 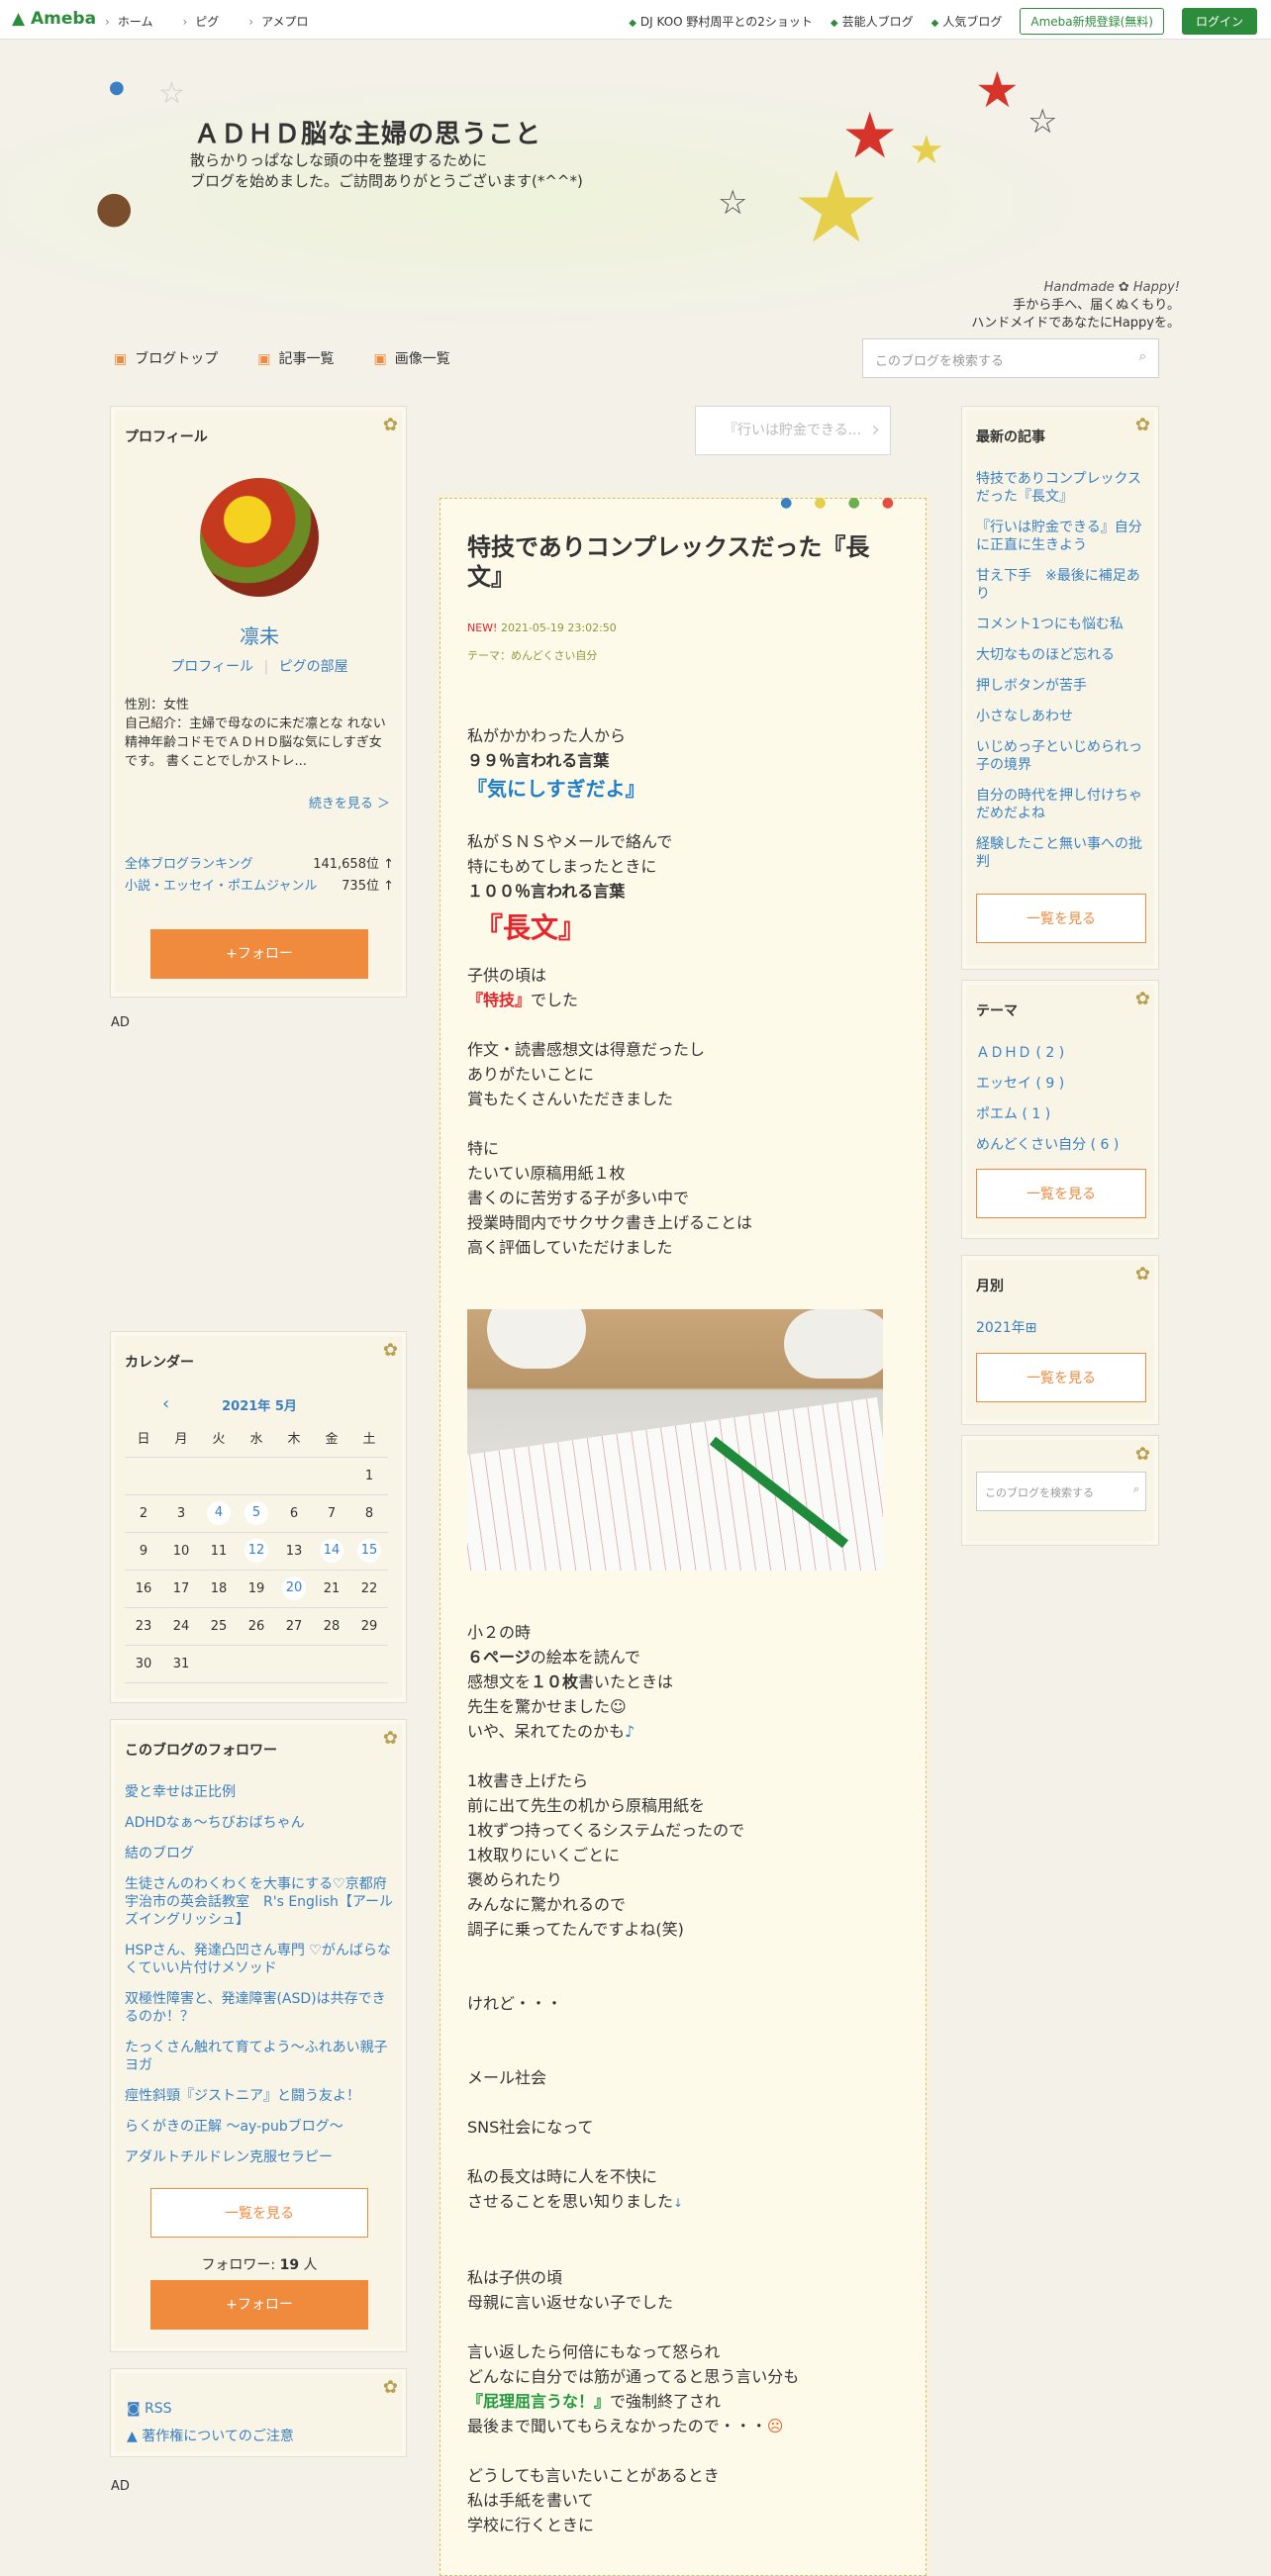 What do you see at coordinates (189, 865) in the screenshot?
I see `rank-overall-link: 全体ブログランキング` at bounding box center [189, 865].